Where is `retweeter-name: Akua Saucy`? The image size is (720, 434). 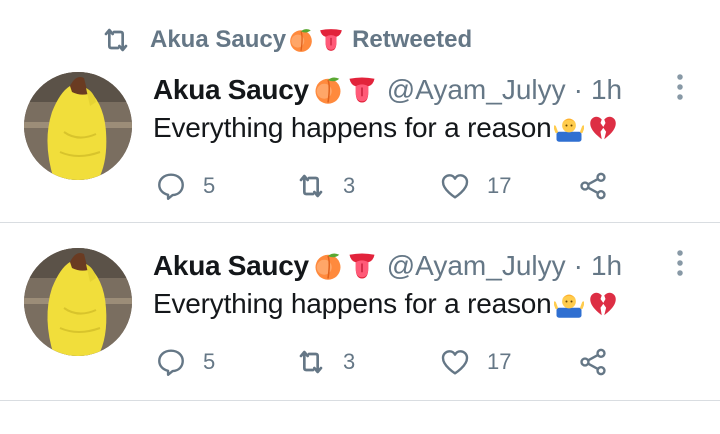
retweeter-name: Akua Saucy is located at coordinates (218, 39).